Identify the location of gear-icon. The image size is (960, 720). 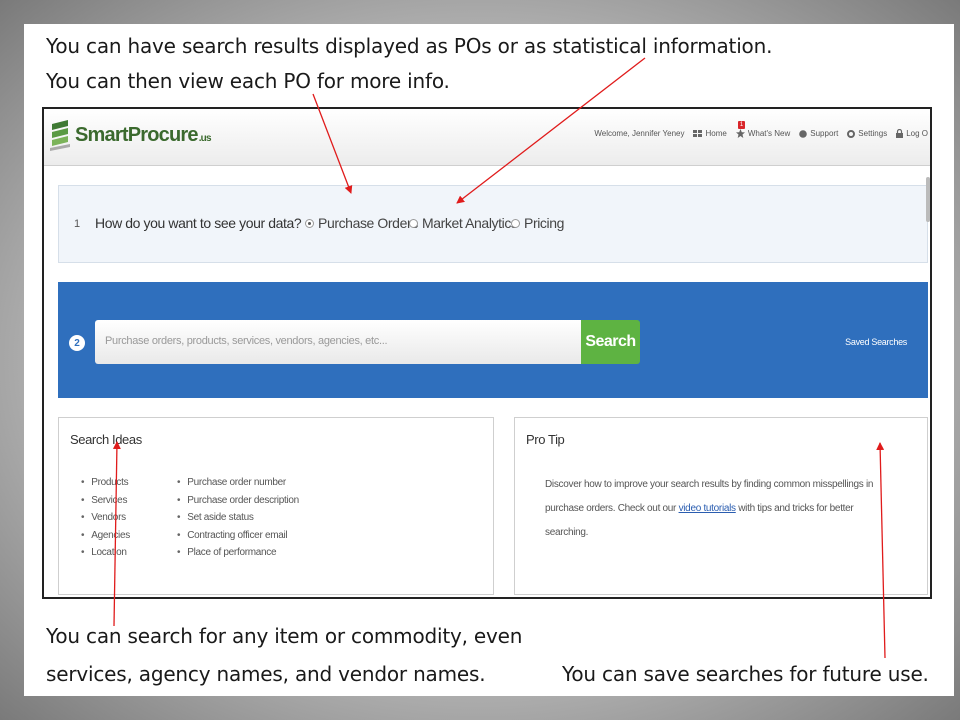
(851, 133).